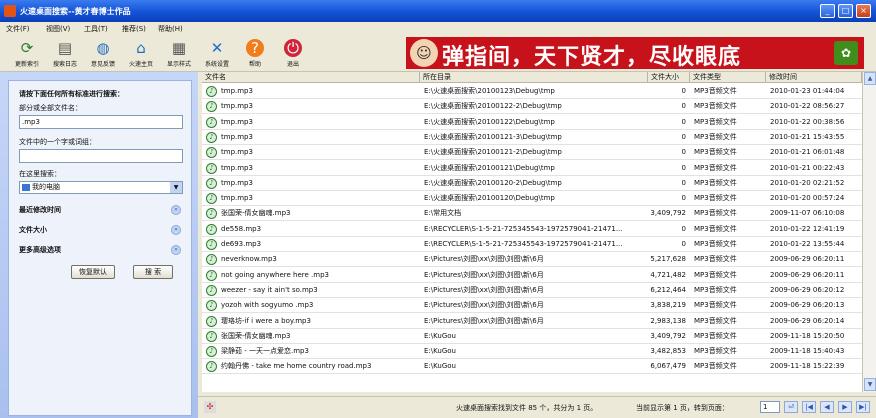 The width and height of the screenshot is (876, 418). What do you see at coordinates (256, 335) in the screenshot?
I see `row-filename: 张国荣-倩女幽魂.mp3` at bounding box center [256, 335].